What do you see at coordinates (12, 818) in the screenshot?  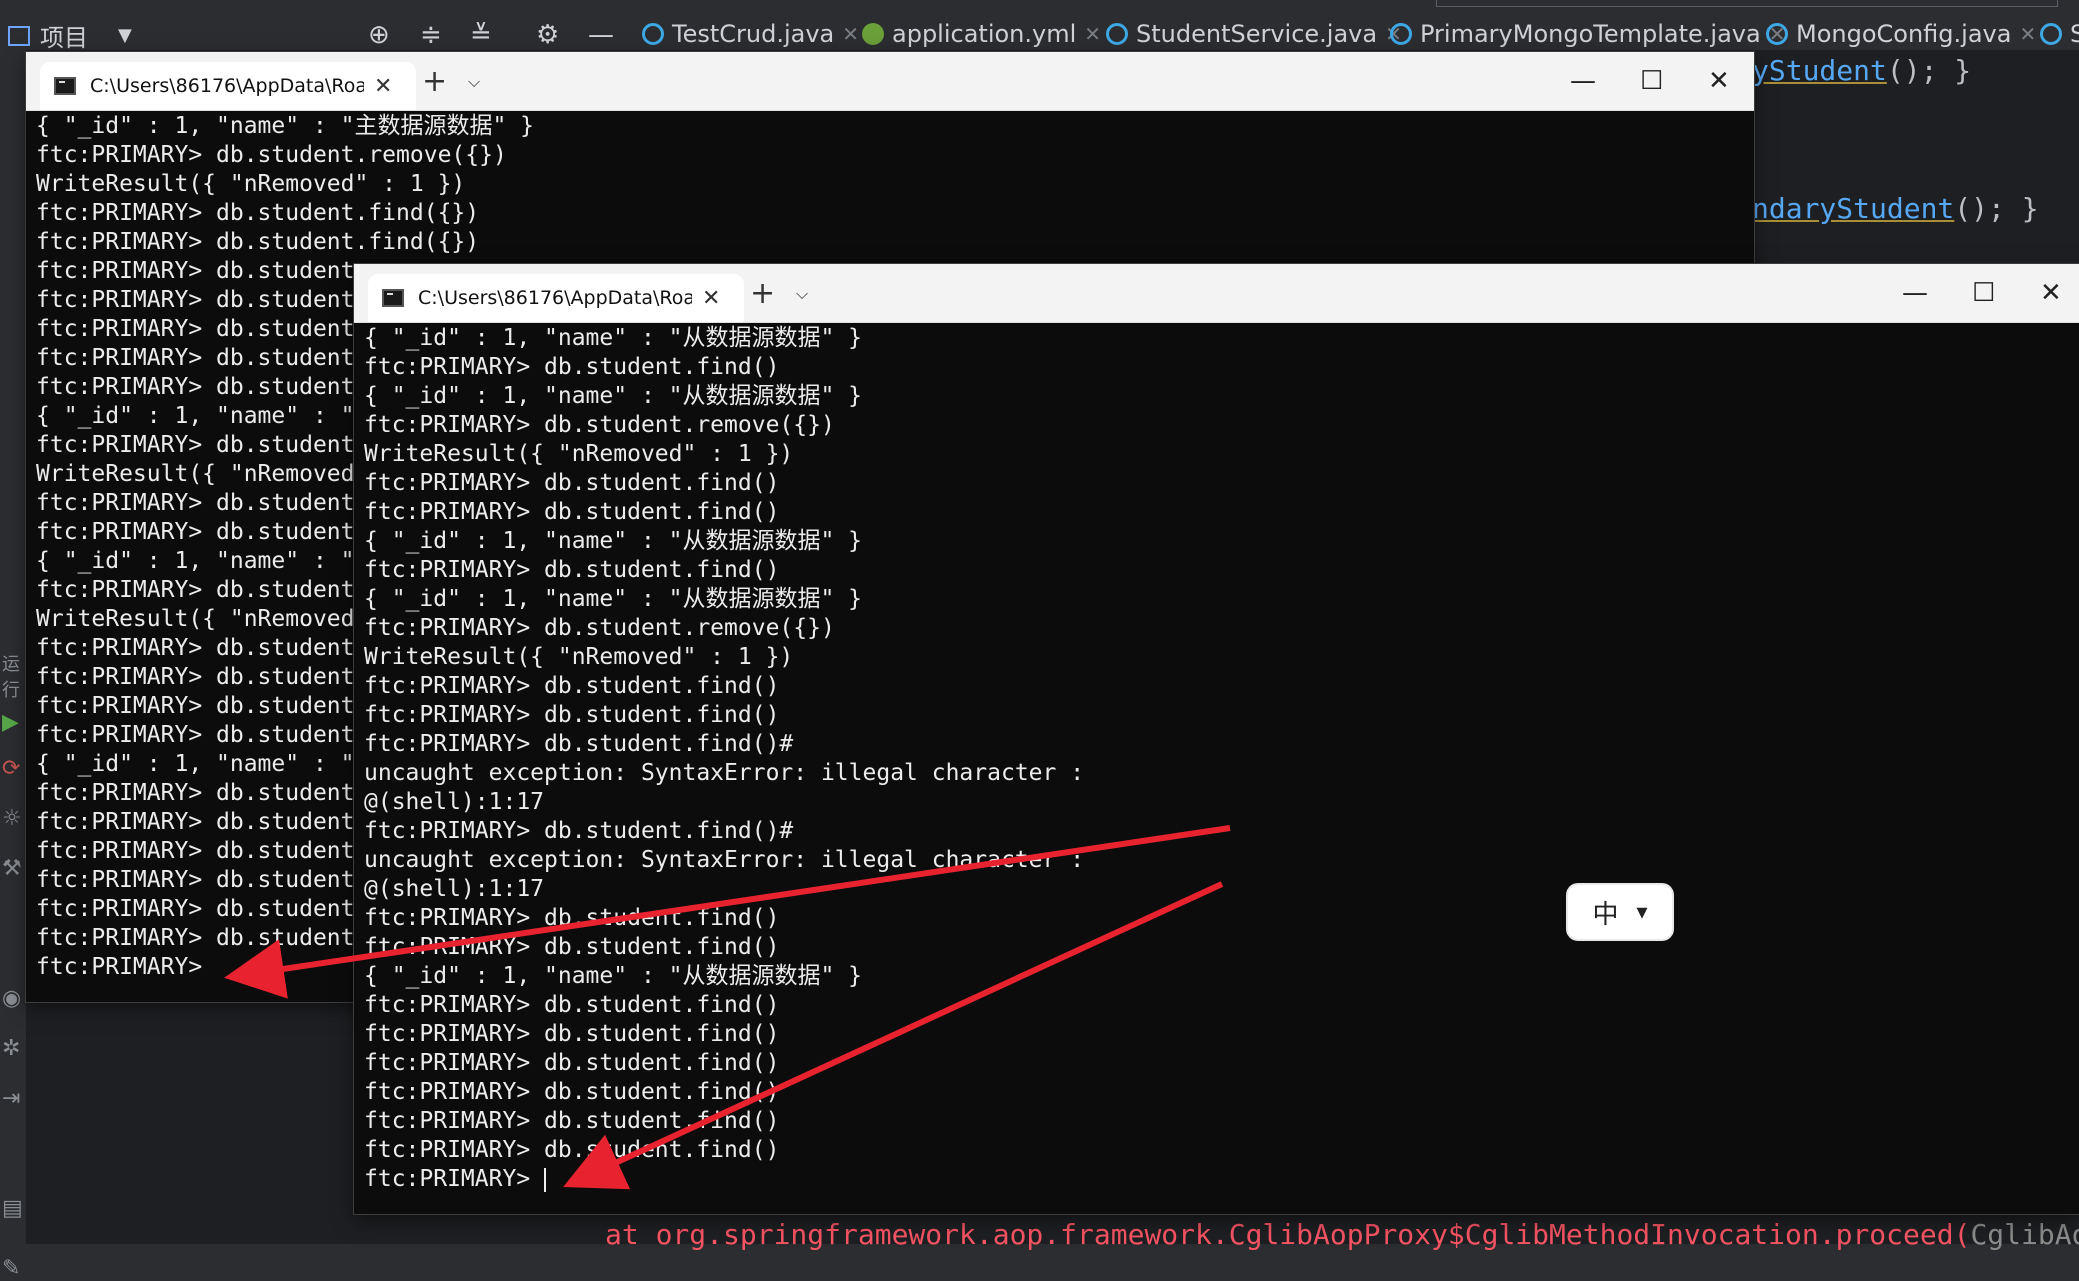 I see `debug-icon: ☼` at bounding box center [12, 818].